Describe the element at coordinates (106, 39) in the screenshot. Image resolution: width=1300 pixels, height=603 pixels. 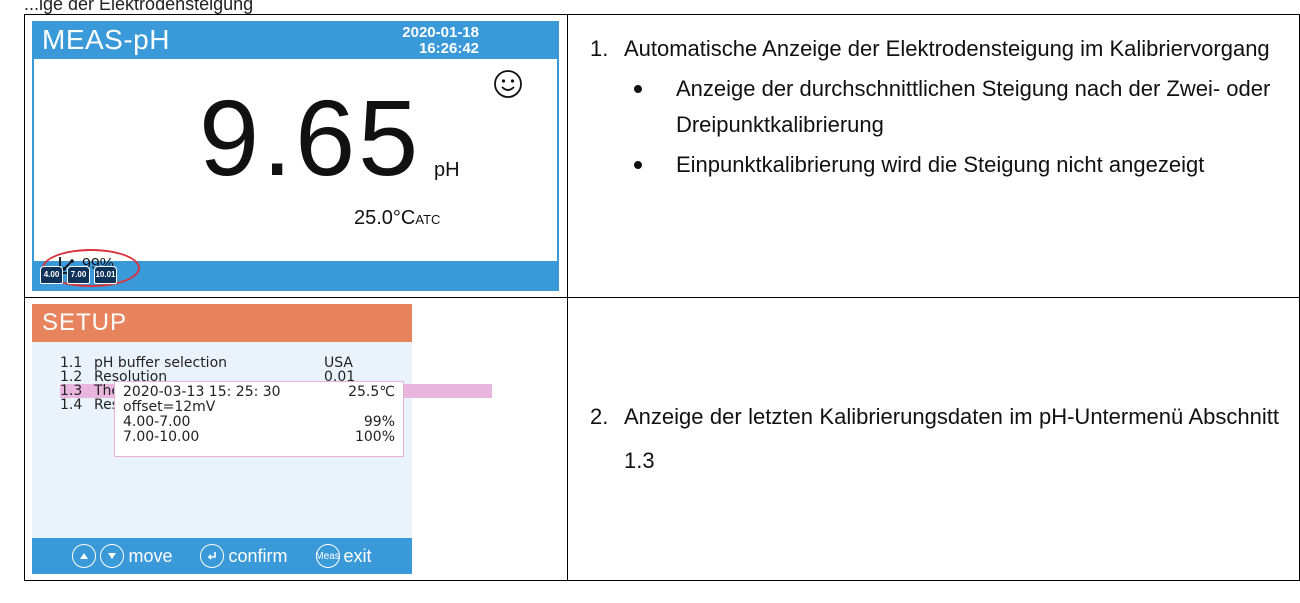
I see `mode-title: MEAS-pH` at that location.